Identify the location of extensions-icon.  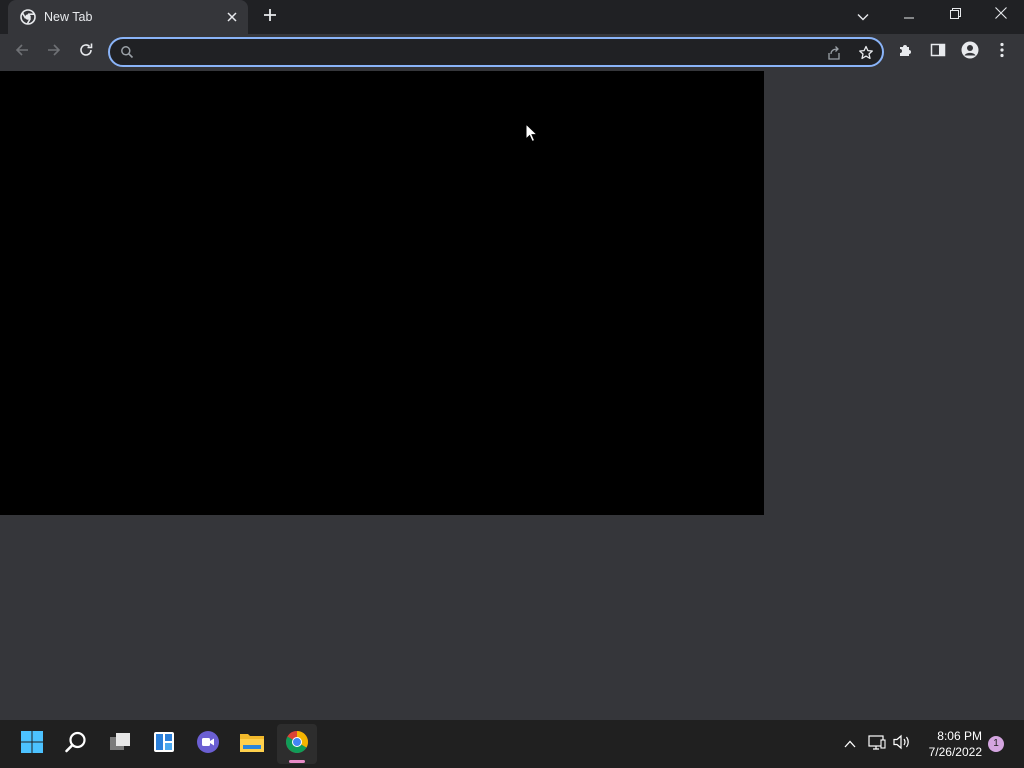
(906, 52).